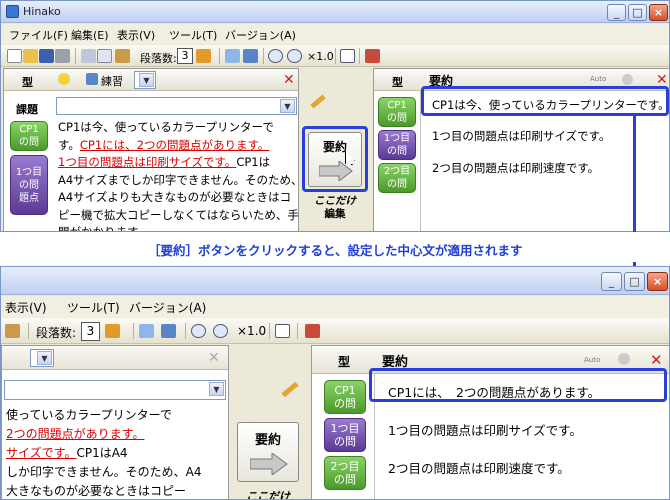 The height and width of the screenshot is (500, 670). I want to click on text-line: 間がかかります。, so click(180, 228).